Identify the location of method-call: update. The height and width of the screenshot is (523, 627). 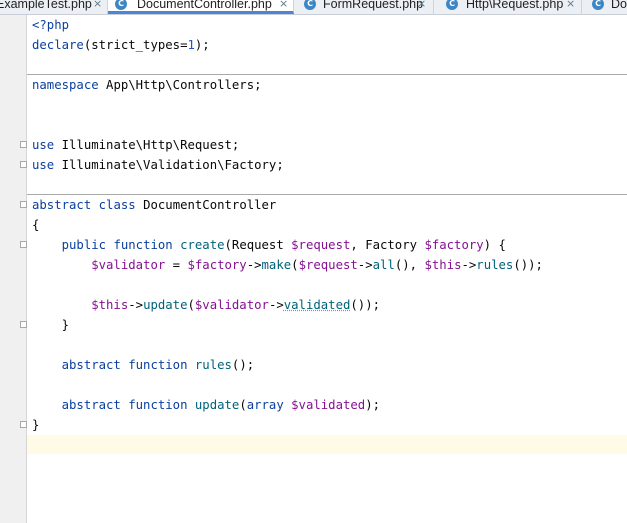
(165, 305).